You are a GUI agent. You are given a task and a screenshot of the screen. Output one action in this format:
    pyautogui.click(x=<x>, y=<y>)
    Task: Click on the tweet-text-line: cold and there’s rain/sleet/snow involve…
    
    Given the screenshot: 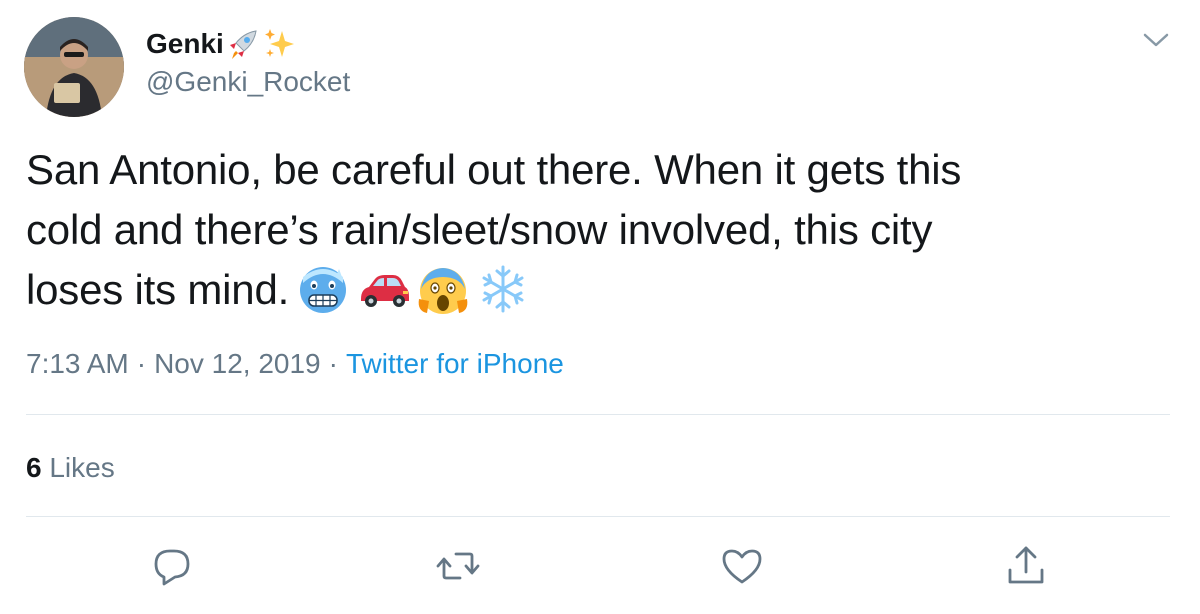 What is the action you would take?
    pyautogui.click(x=479, y=229)
    